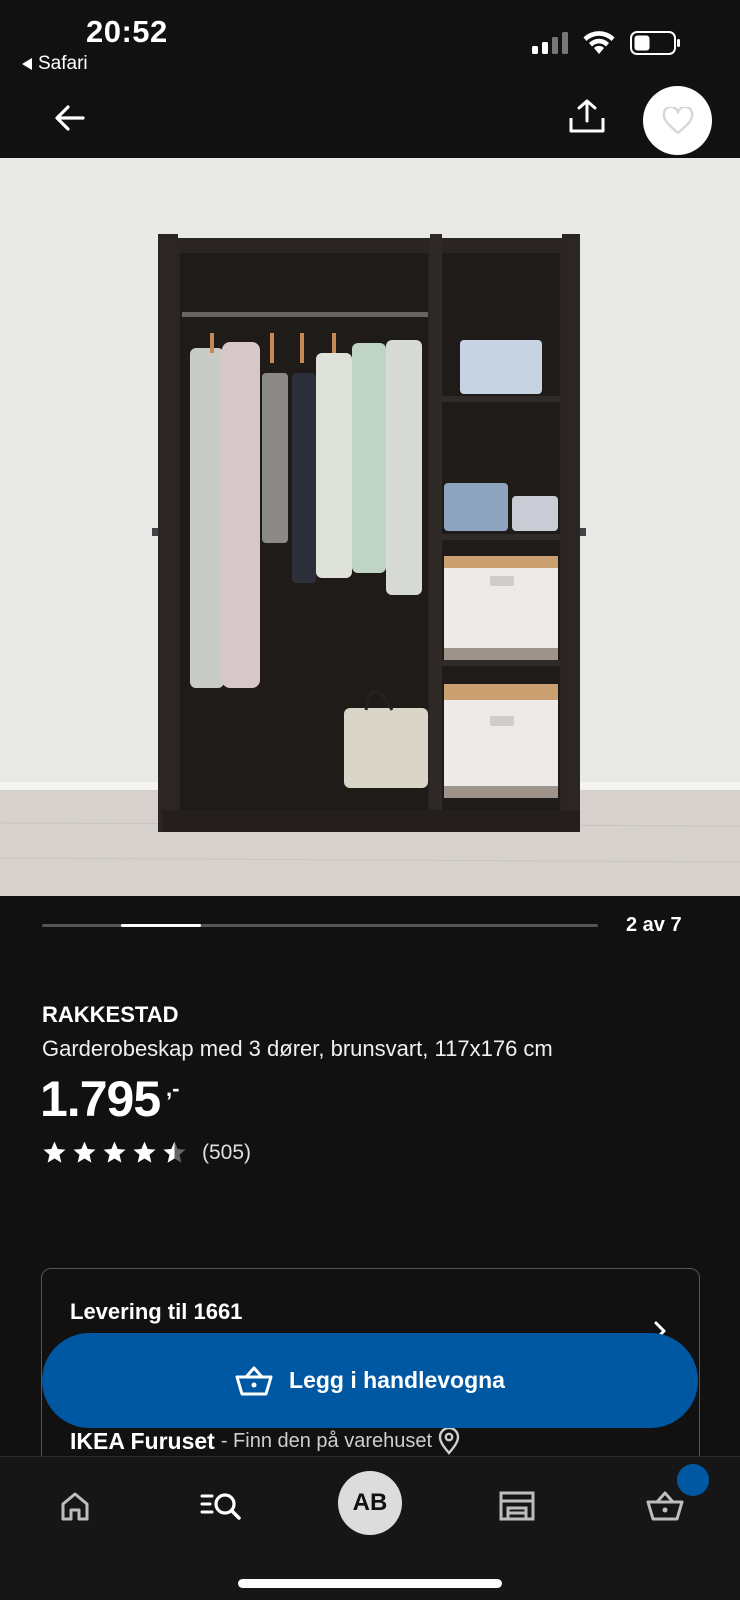 Image resolution: width=740 pixels, height=1600 pixels. I want to click on cart-icon, so click(665, 1506).